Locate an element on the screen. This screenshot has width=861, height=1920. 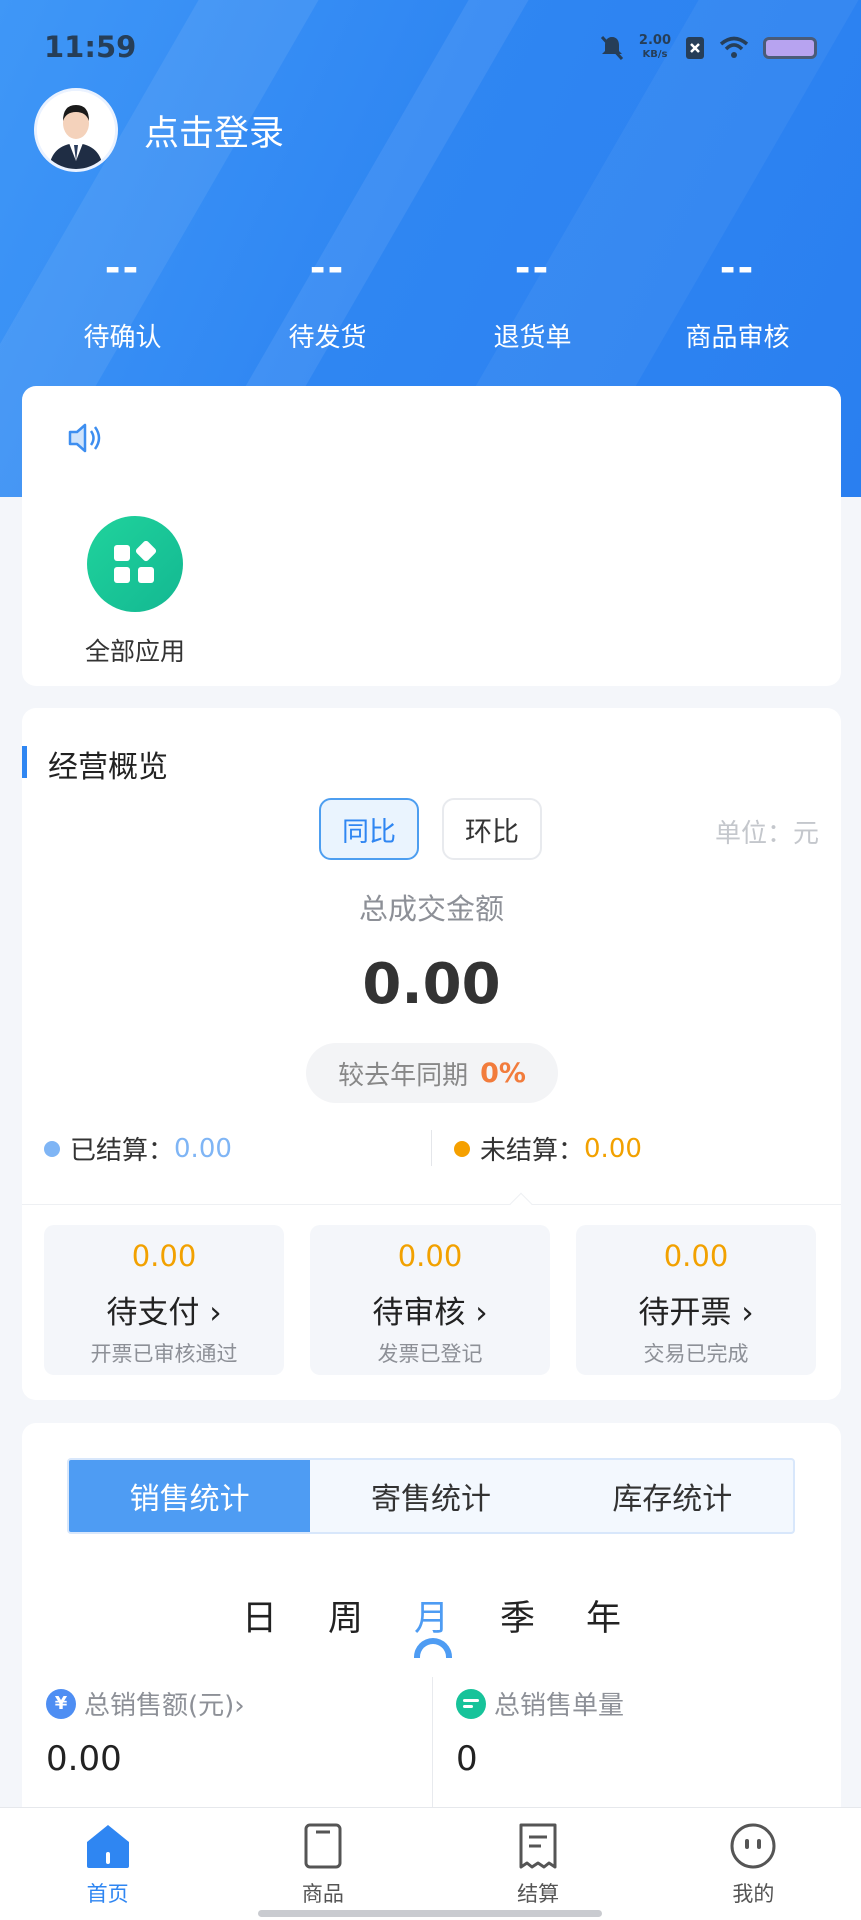
compare-percent: 0% is located at coordinates (503, 1073).